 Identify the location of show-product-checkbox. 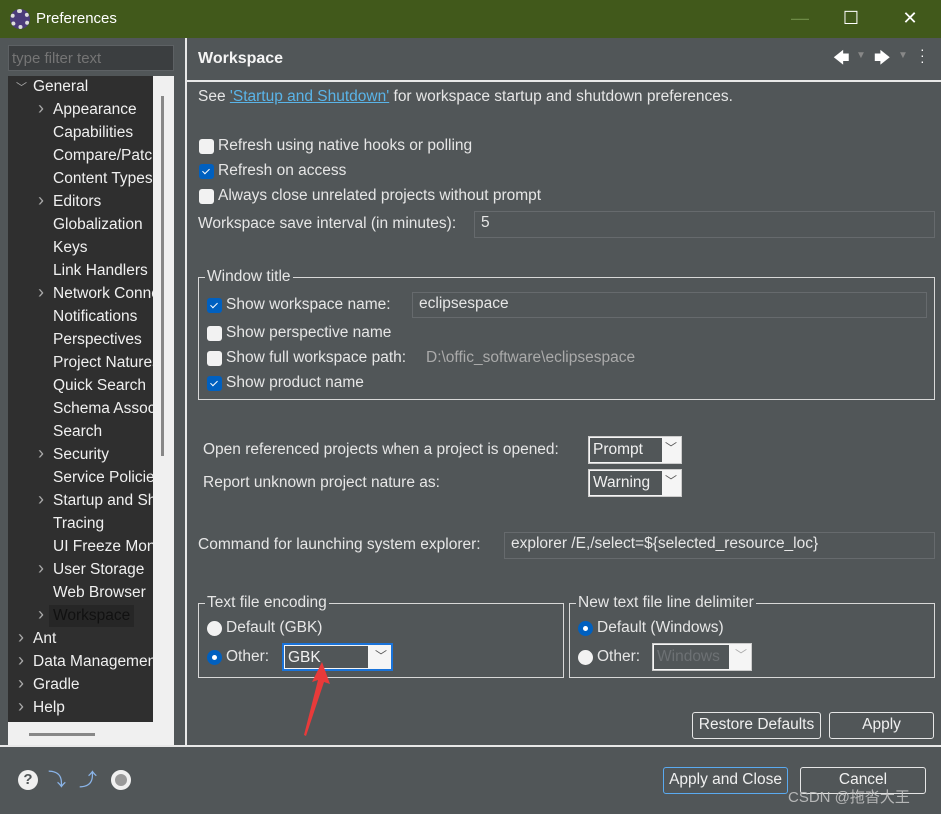
(214, 383).